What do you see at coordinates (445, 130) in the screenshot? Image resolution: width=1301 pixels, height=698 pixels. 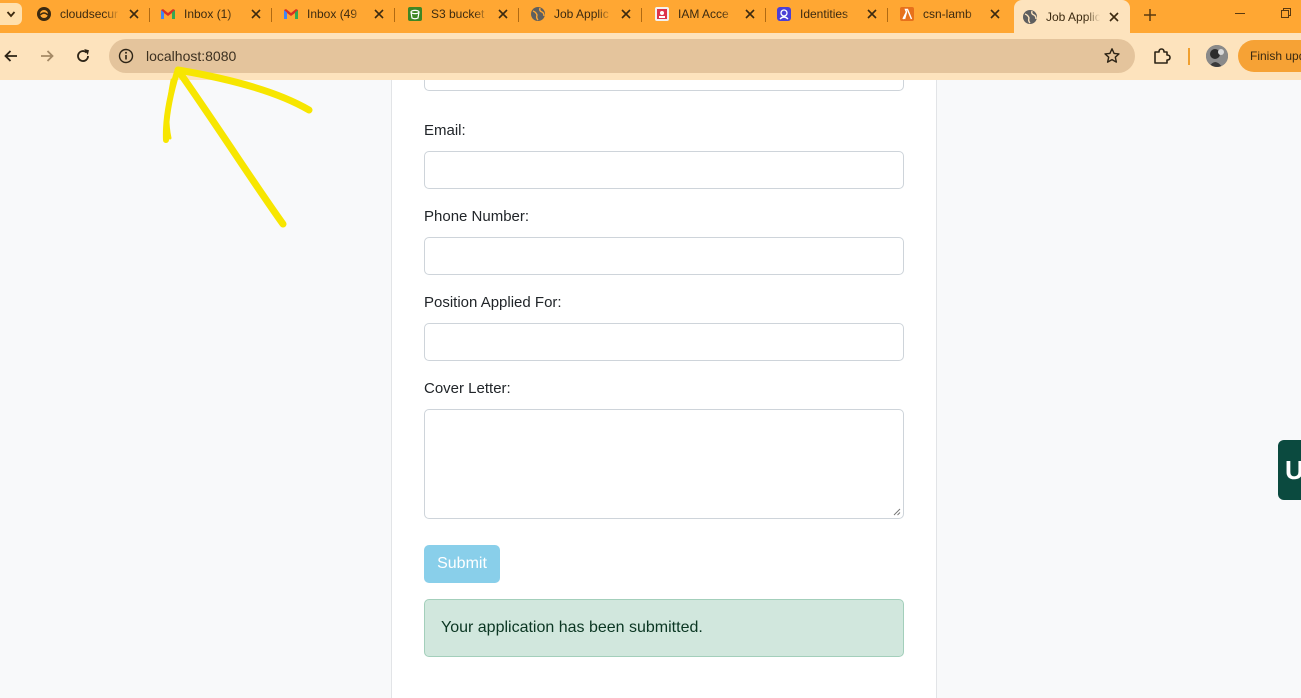 I see `email-label: Email:` at bounding box center [445, 130].